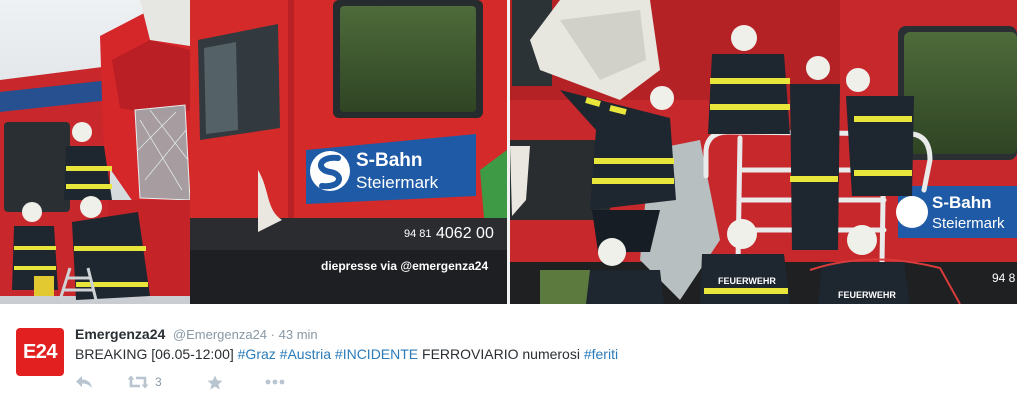  What do you see at coordinates (968, 223) in the screenshot?
I see `sbahn-region-text-right: Steiermark` at bounding box center [968, 223].